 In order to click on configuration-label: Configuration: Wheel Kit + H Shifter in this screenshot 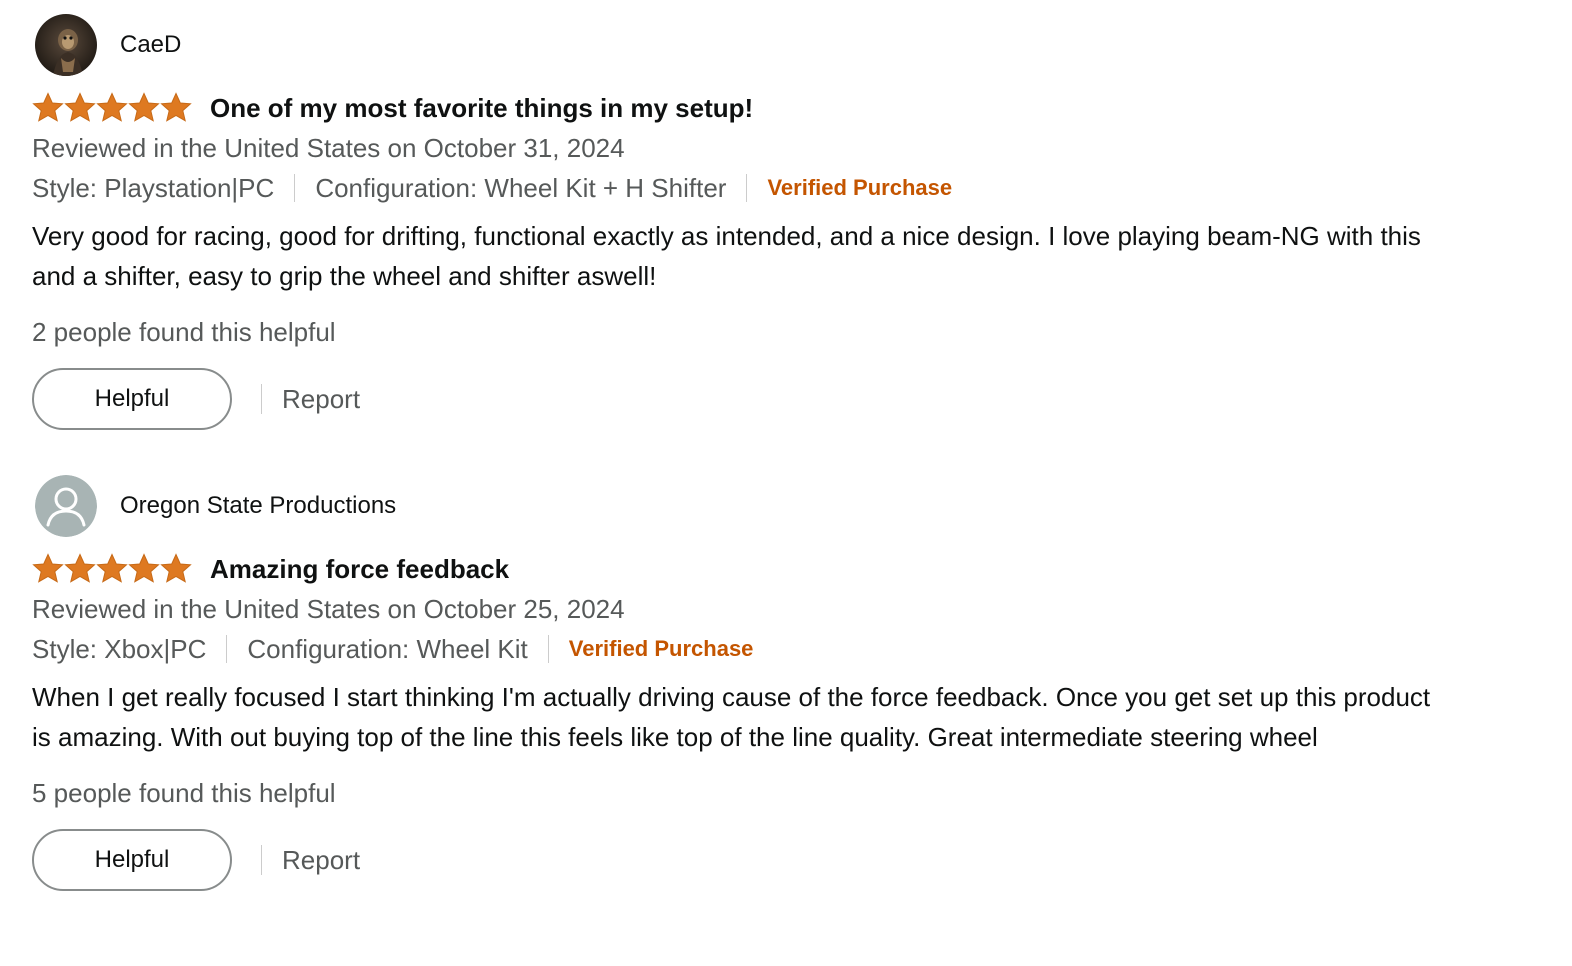, I will do `click(521, 187)`.